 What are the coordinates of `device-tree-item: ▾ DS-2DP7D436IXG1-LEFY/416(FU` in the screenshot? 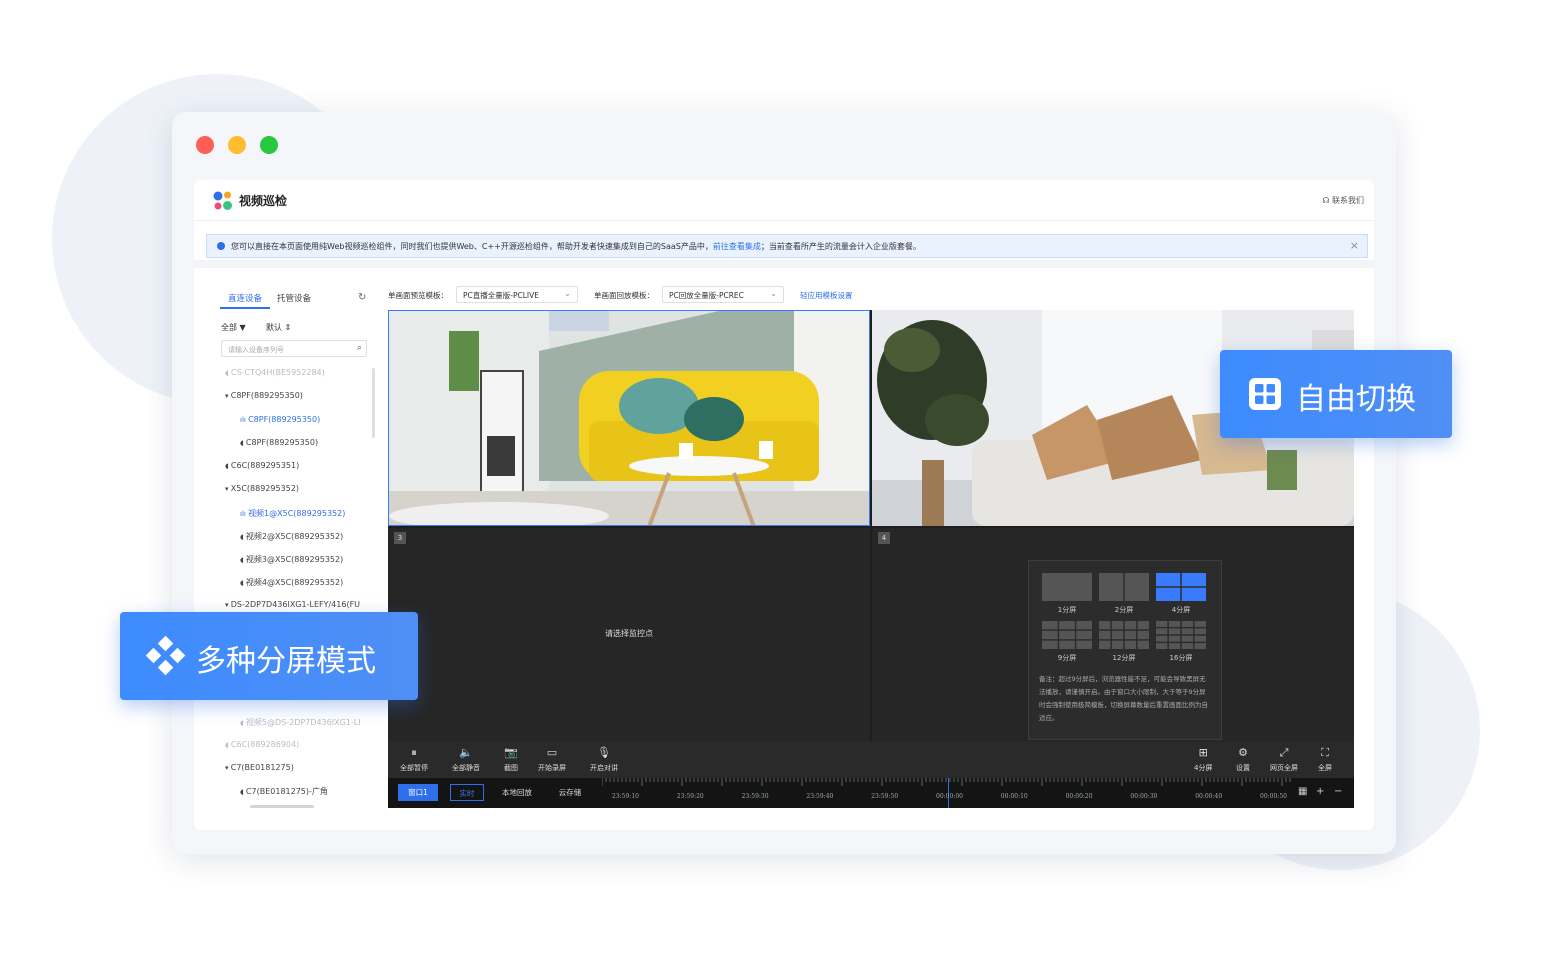 It's located at (292, 604).